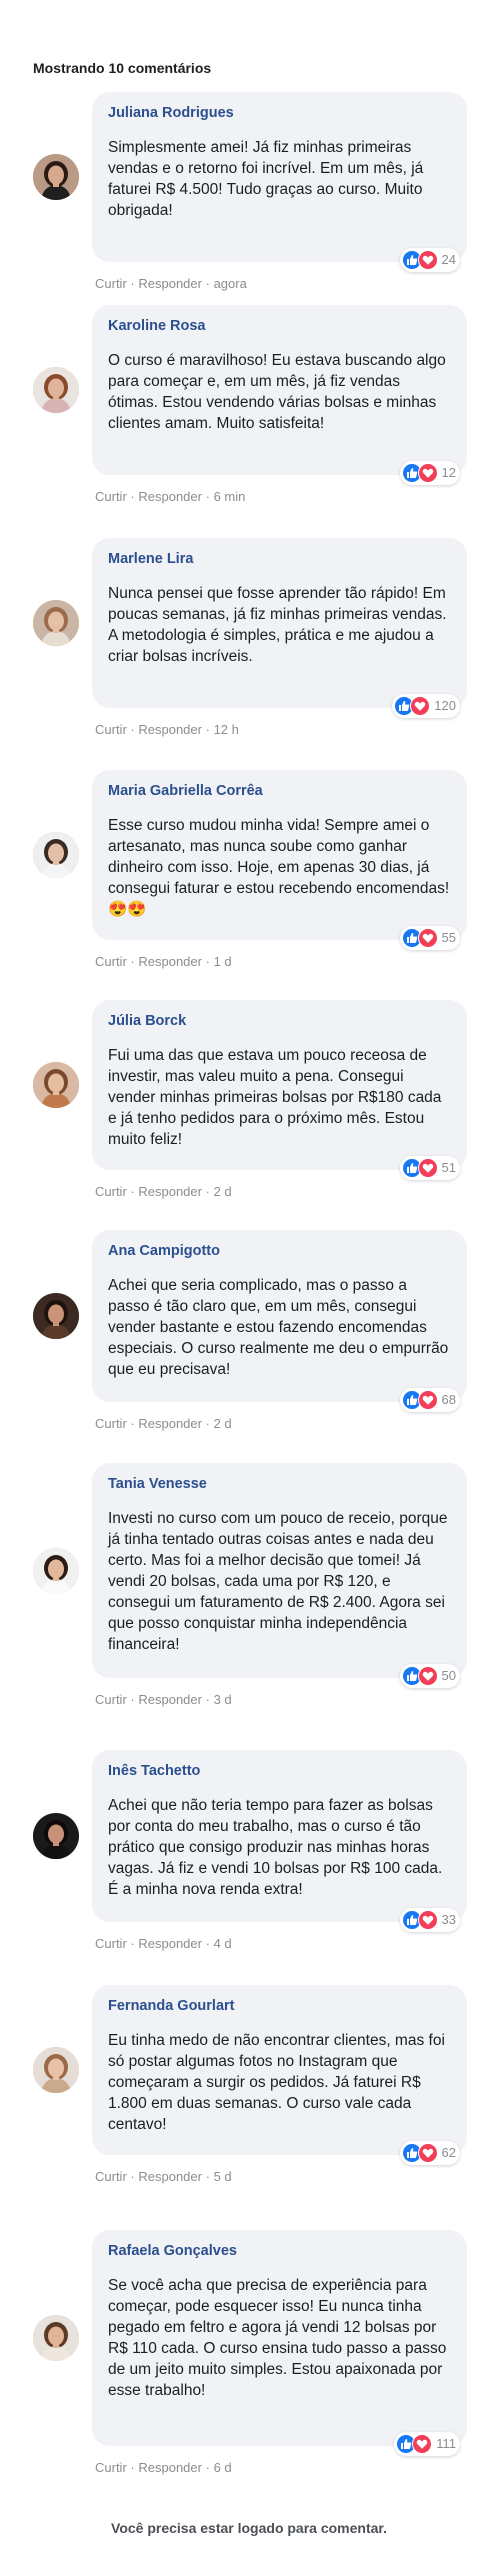 This screenshot has height=2560, width=498. Describe the element at coordinates (448, 937) in the screenshot. I see `reaction-count: 55` at that location.